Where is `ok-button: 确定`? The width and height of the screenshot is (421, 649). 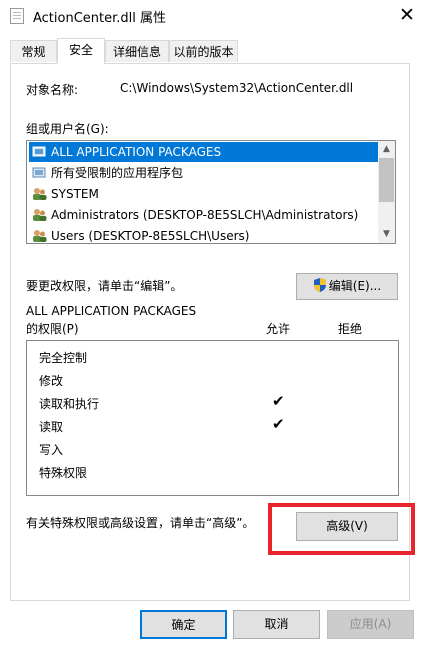 ok-button: 确定 is located at coordinates (183, 624).